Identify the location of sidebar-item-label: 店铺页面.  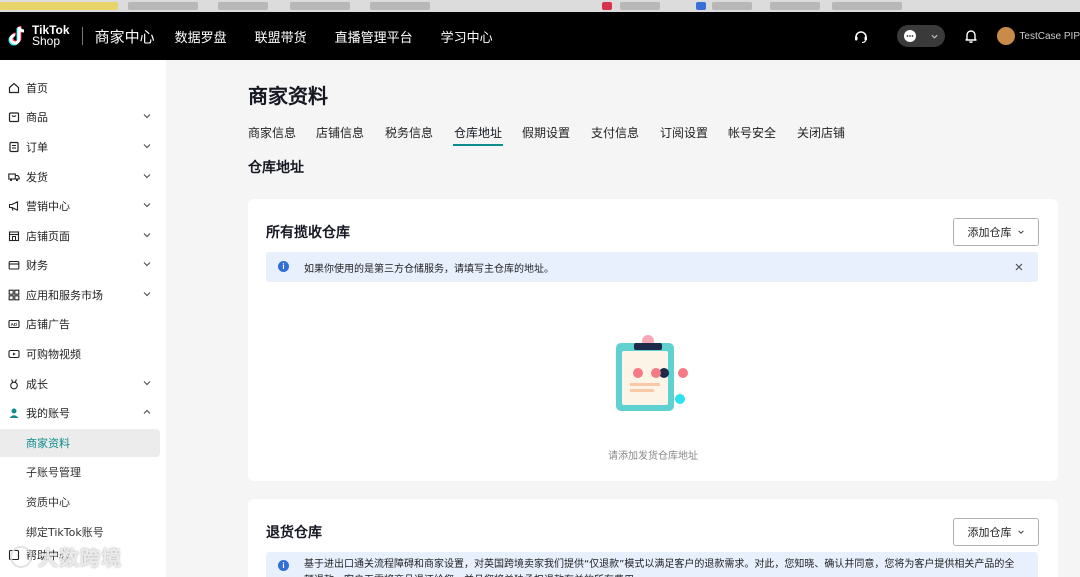
(48, 236).